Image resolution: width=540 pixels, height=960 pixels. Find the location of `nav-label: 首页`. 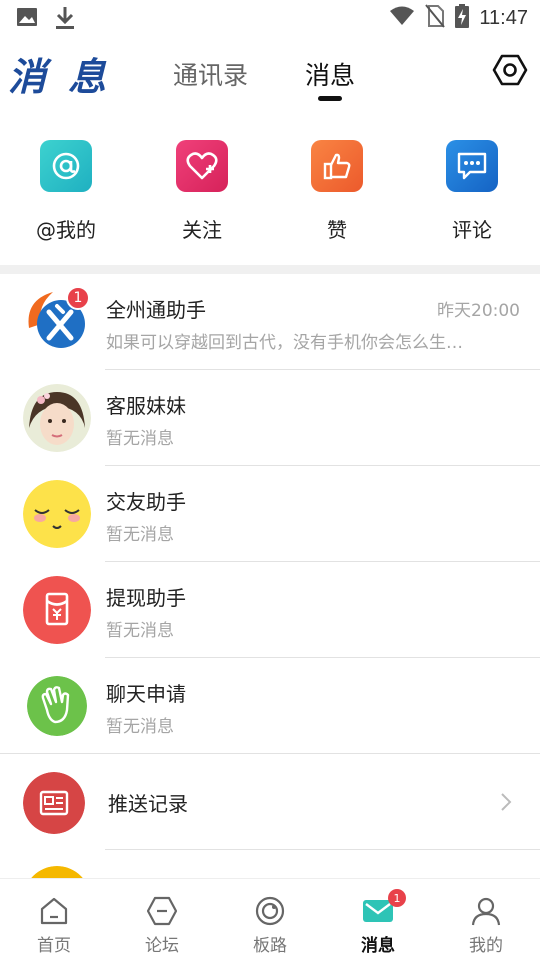

nav-label: 首页 is located at coordinates (54, 946).